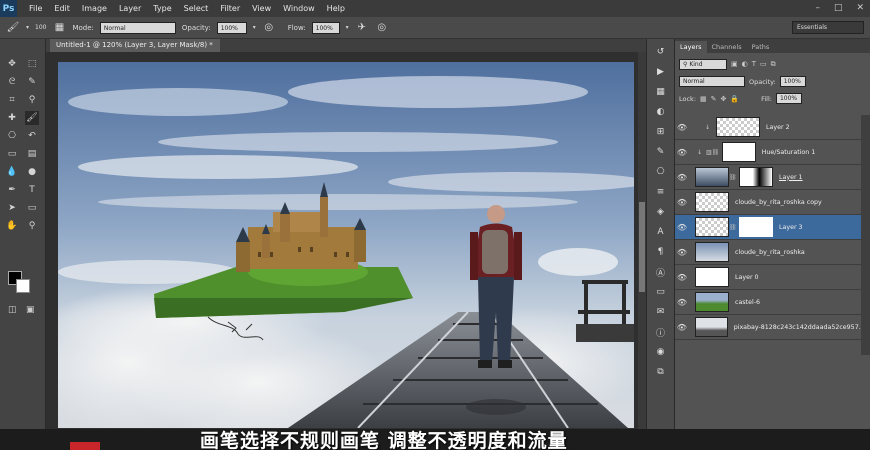  What do you see at coordinates (661, 332) in the screenshot?
I see `info-icon: ⓘ` at bounding box center [661, 332].